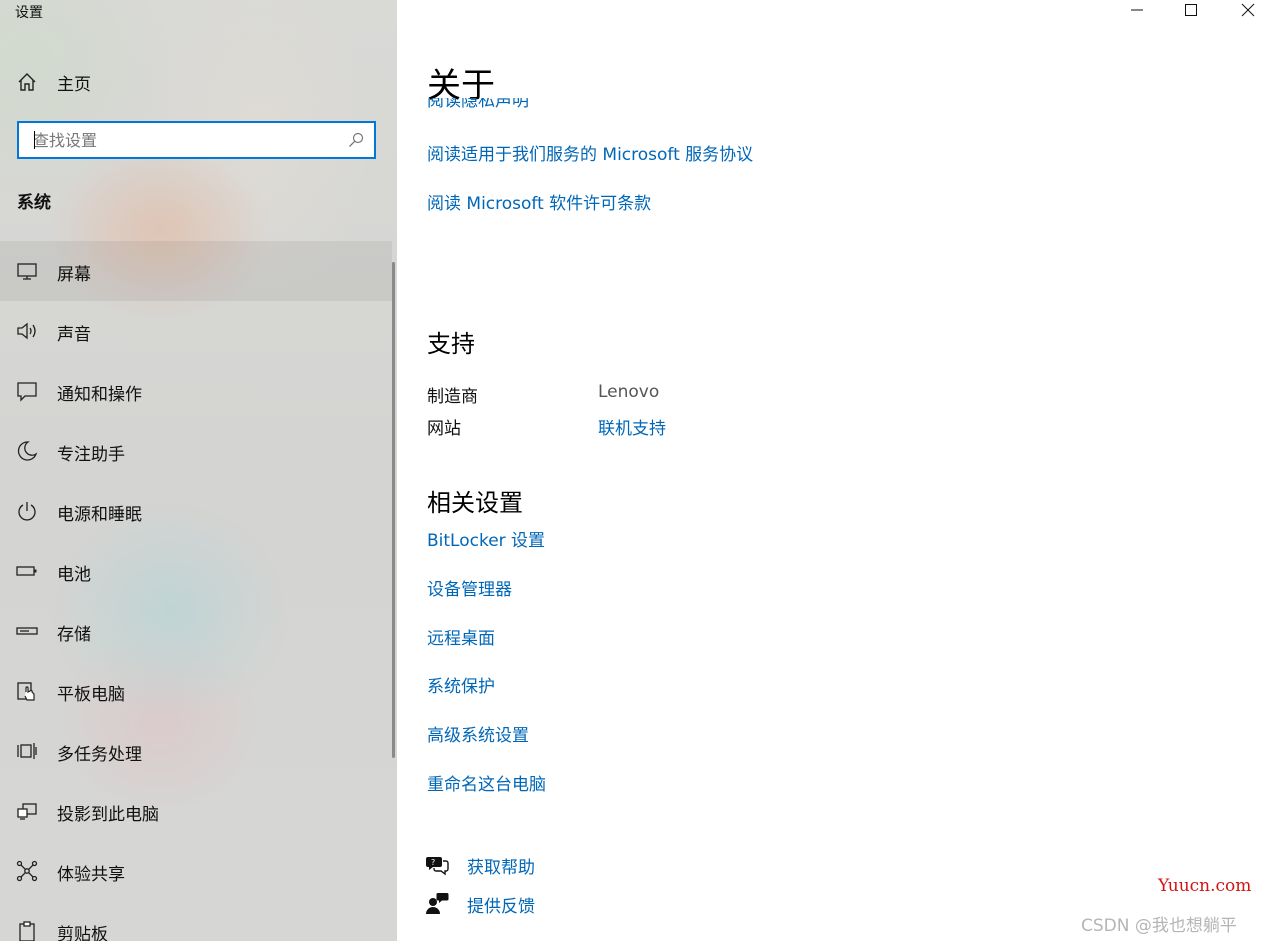 This screenshot has width=1268, height=941. Describe the element at coordinates (196, 751) in the screenshot. I see `sidebar-item-multitasking: 多任务处理` at that location.